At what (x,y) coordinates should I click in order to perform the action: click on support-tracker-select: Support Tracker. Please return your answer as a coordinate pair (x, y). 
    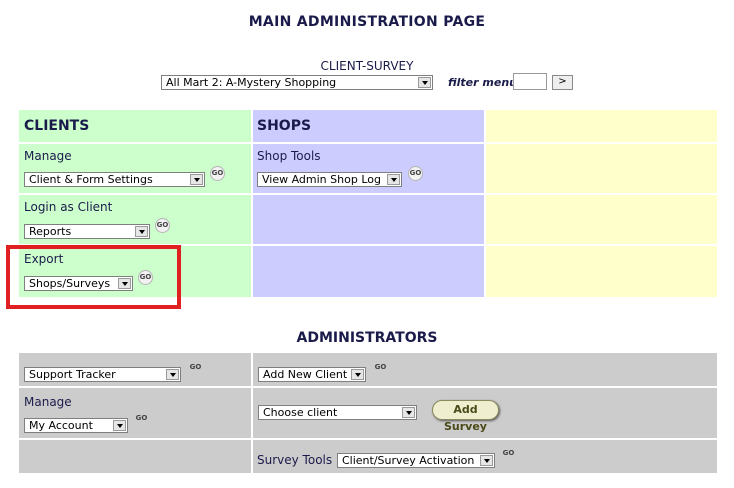
    Looking at the image, I should click on (102, 374).